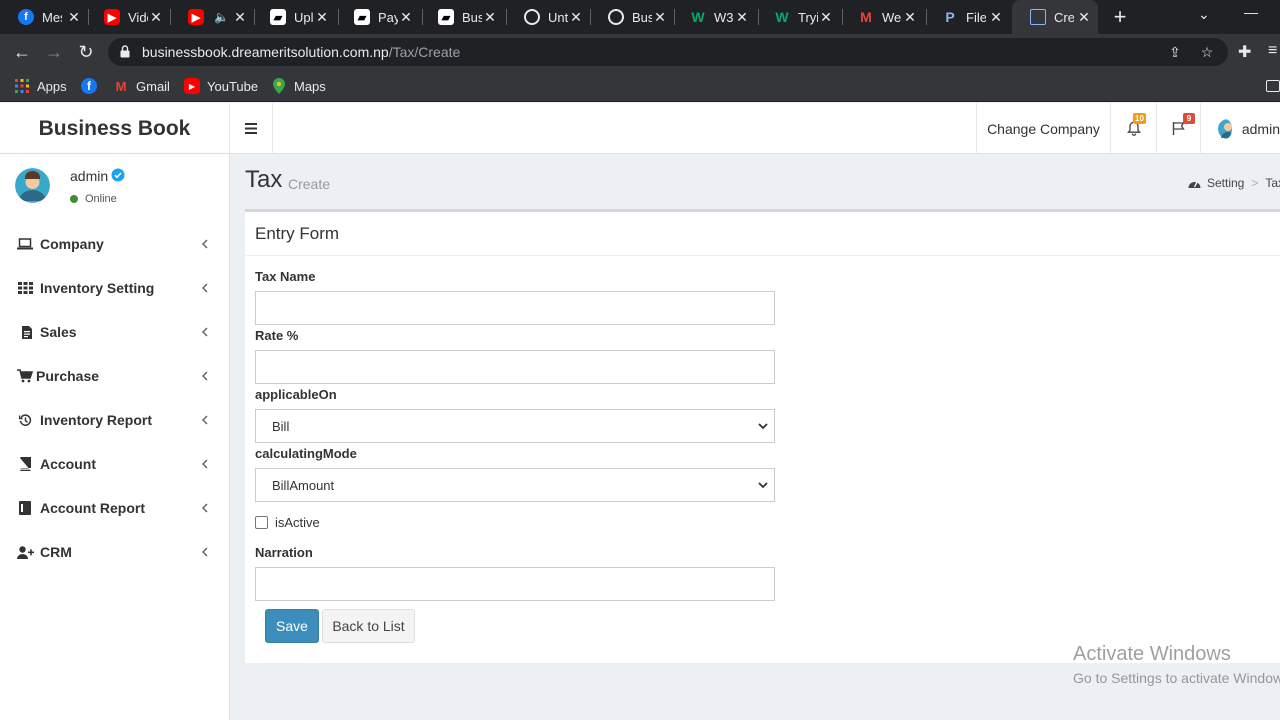 This screenshot has width=1280, height=720. I want to click on browser-tab: f Messenger ✕, so click(44, 17).